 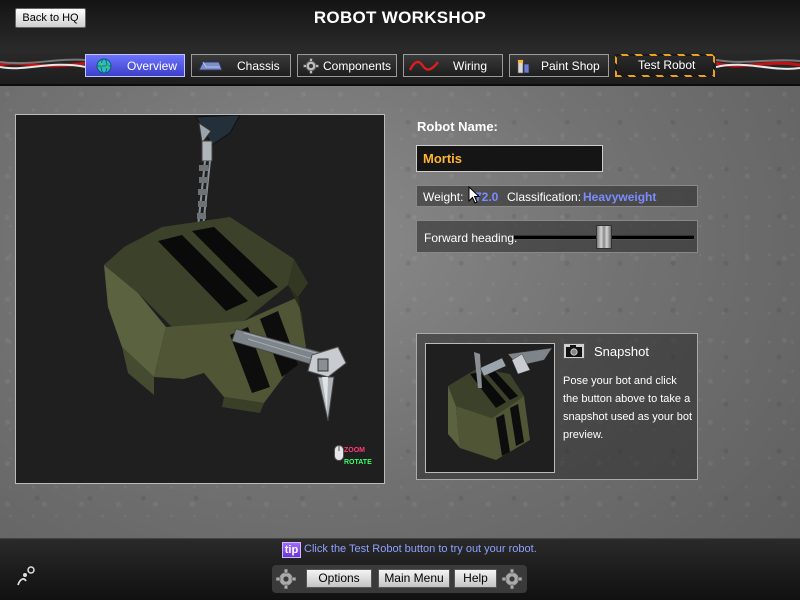 I want to click on tab-test-robot-label: Test Robot, so click(x=667, y=65).